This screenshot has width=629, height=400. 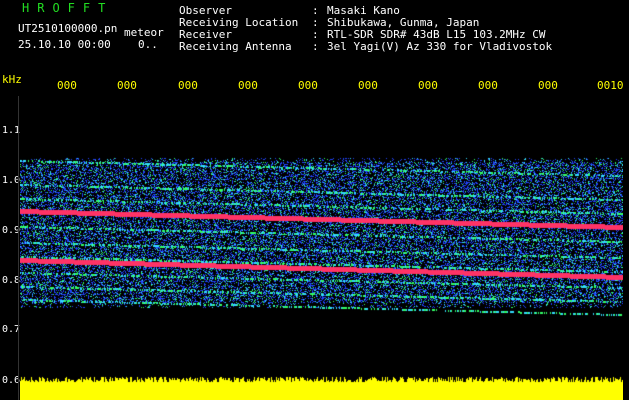 I want to click on antenna-value: 3el Yagi(V) Az 330 for Vladivostok, so click(x=440, y=46).